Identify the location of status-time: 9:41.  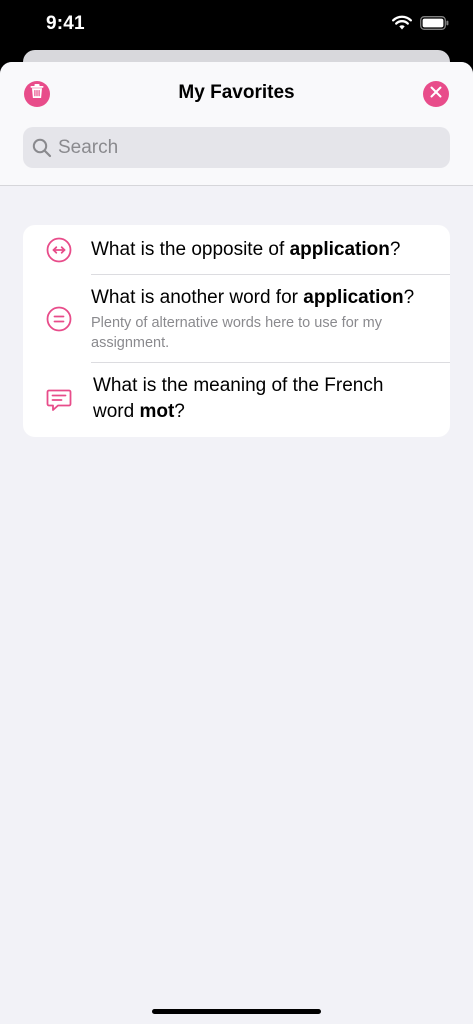
(65, 23).